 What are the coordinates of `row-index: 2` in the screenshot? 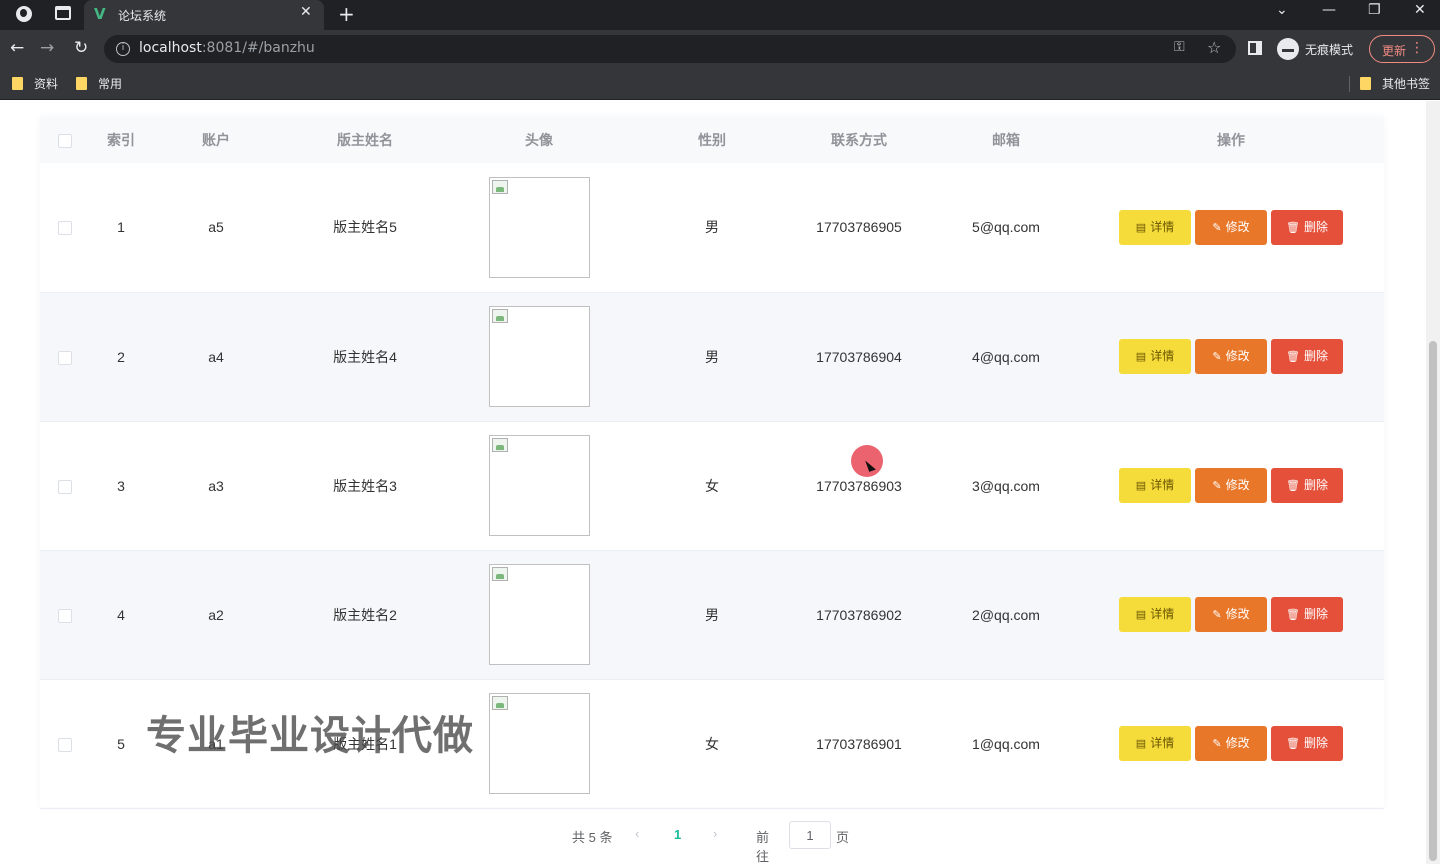 It's located at (115, 357).